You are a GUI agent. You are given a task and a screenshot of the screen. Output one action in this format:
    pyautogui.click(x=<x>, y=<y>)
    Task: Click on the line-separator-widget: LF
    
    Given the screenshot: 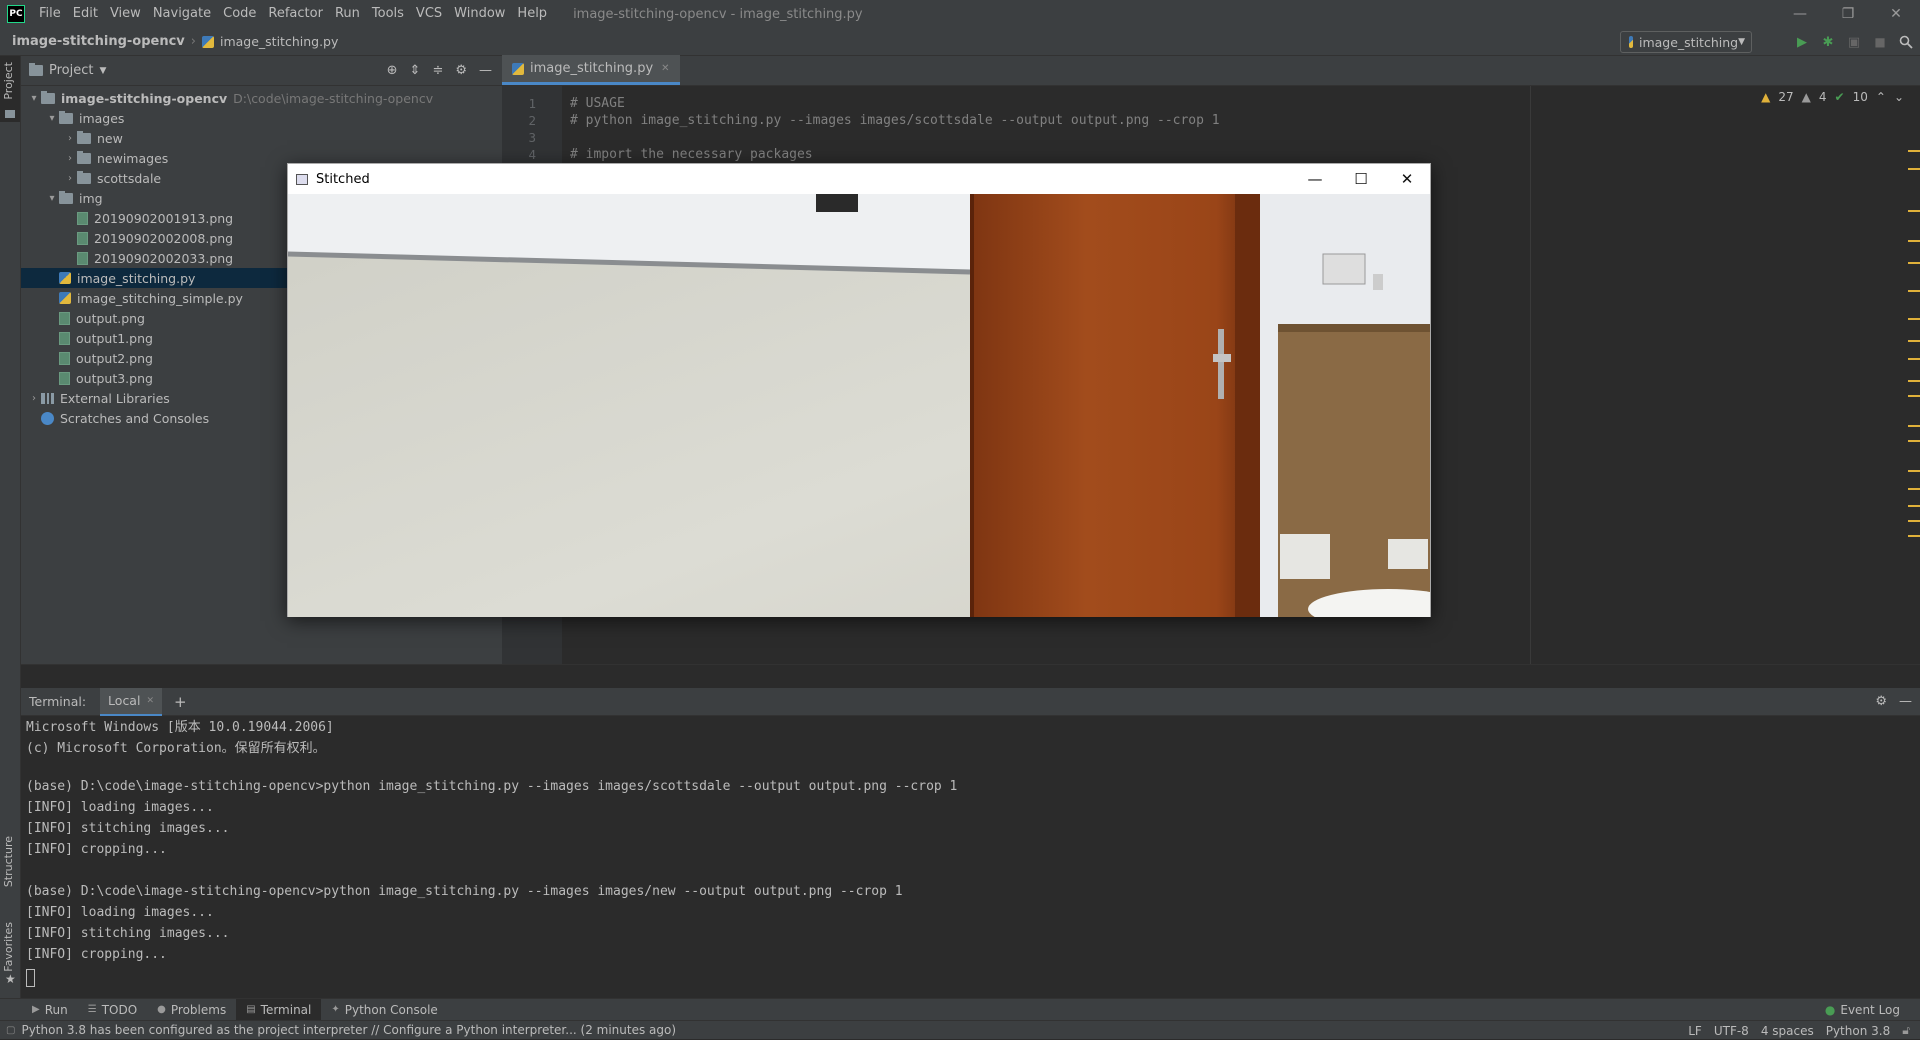 What is the action you would take?
    pyautogui.click(x=1695, y=1031)
    